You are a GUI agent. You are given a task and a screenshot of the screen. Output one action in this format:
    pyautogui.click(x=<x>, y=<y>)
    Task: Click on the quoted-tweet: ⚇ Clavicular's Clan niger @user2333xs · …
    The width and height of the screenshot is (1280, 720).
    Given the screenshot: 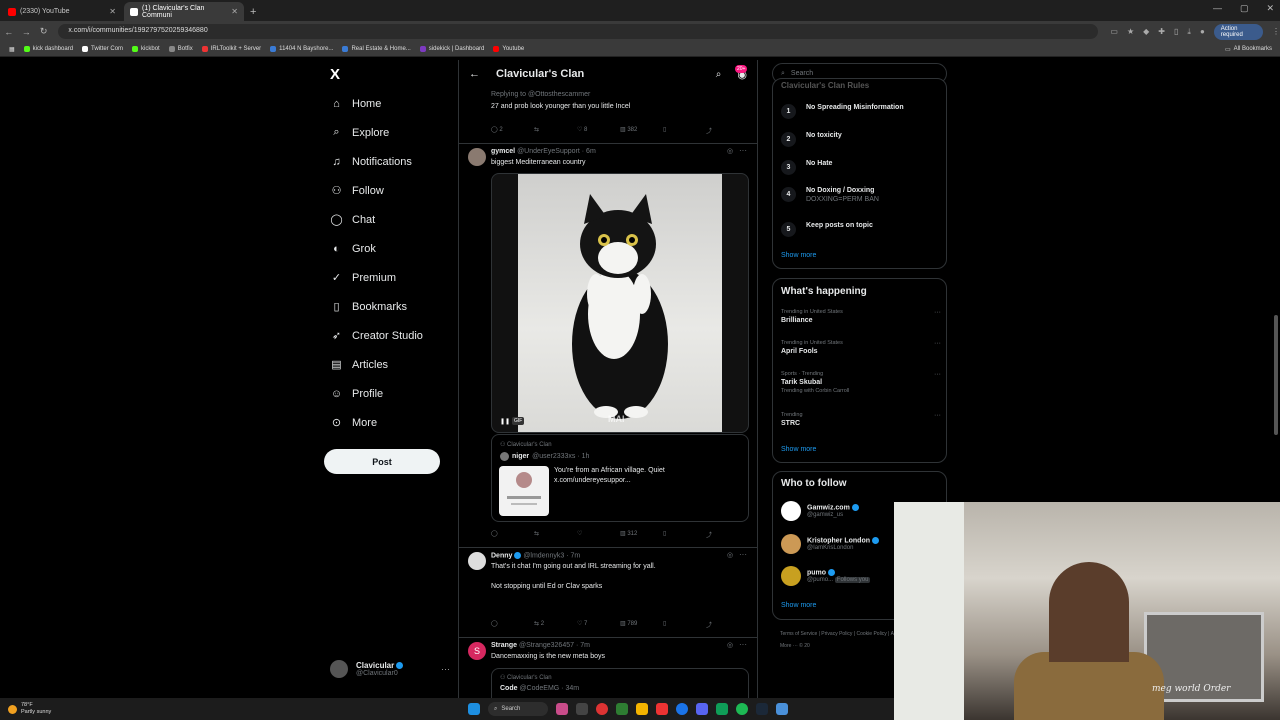 What is the action you would take?
    pyautogui.click(x=620, y=478)
    